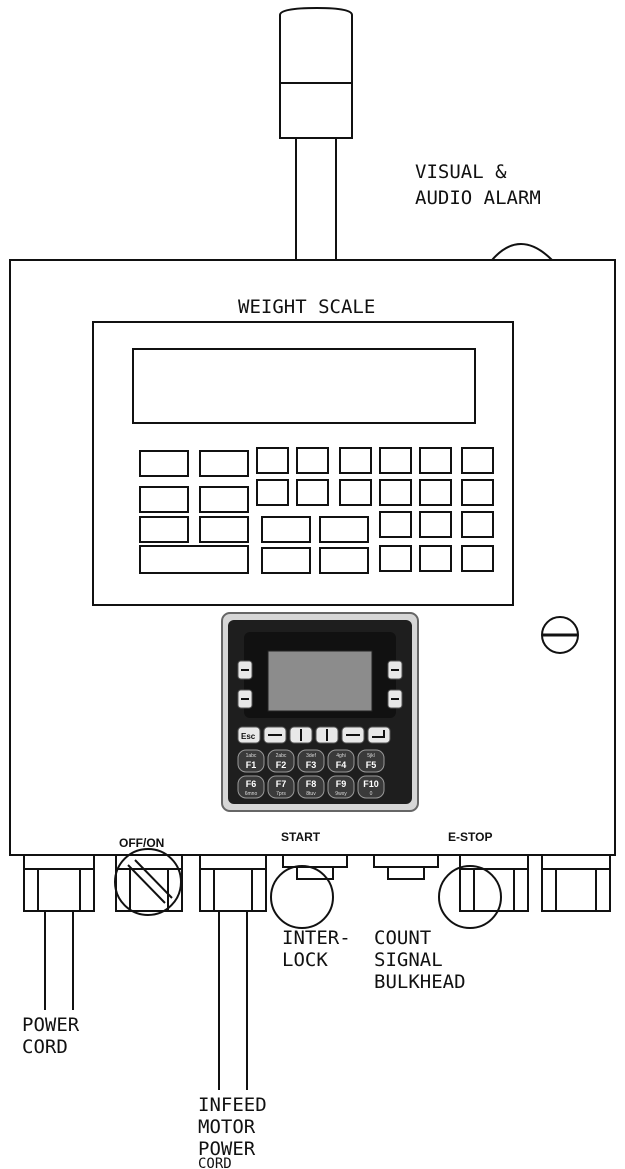 This screenshot has height=1169, width=625. What do you see at coordinates (316, 133) in the screenshot?
I see `alarm-beacon` at bounding box center [316, 133].